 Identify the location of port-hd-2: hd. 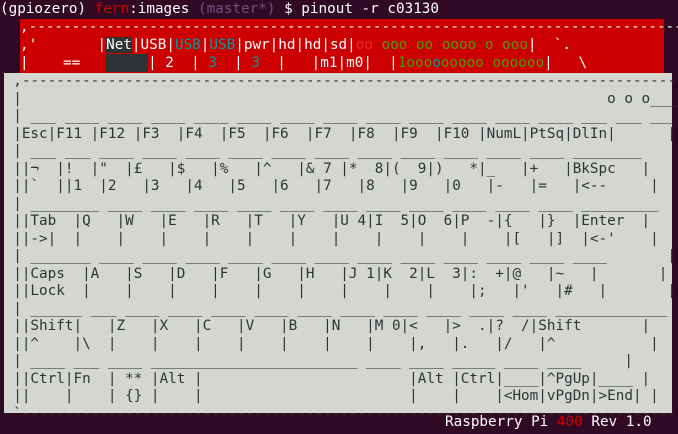
(313, 45).